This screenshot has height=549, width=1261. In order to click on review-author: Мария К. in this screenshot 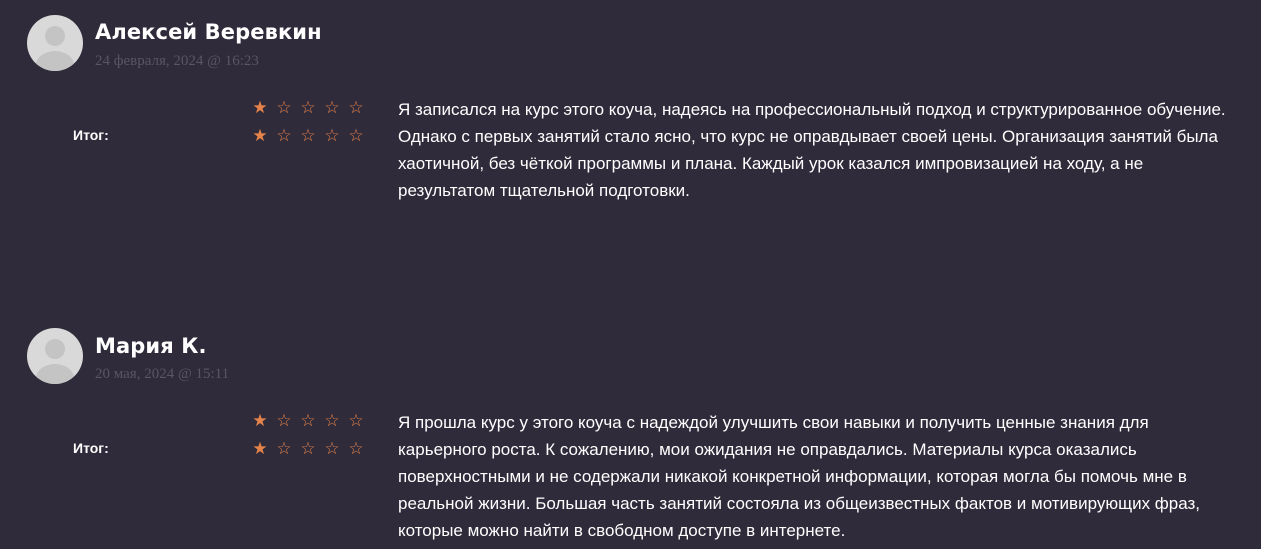, I will do `click(151, 346)`.